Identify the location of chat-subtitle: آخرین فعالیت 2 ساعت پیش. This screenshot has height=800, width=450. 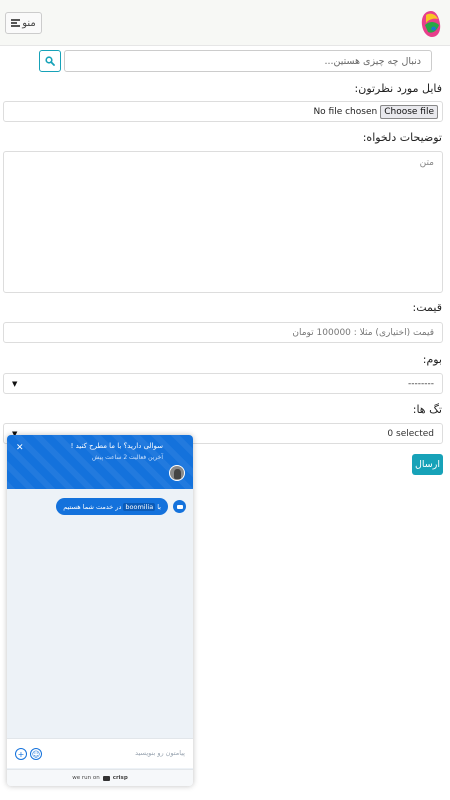
(127, 457).